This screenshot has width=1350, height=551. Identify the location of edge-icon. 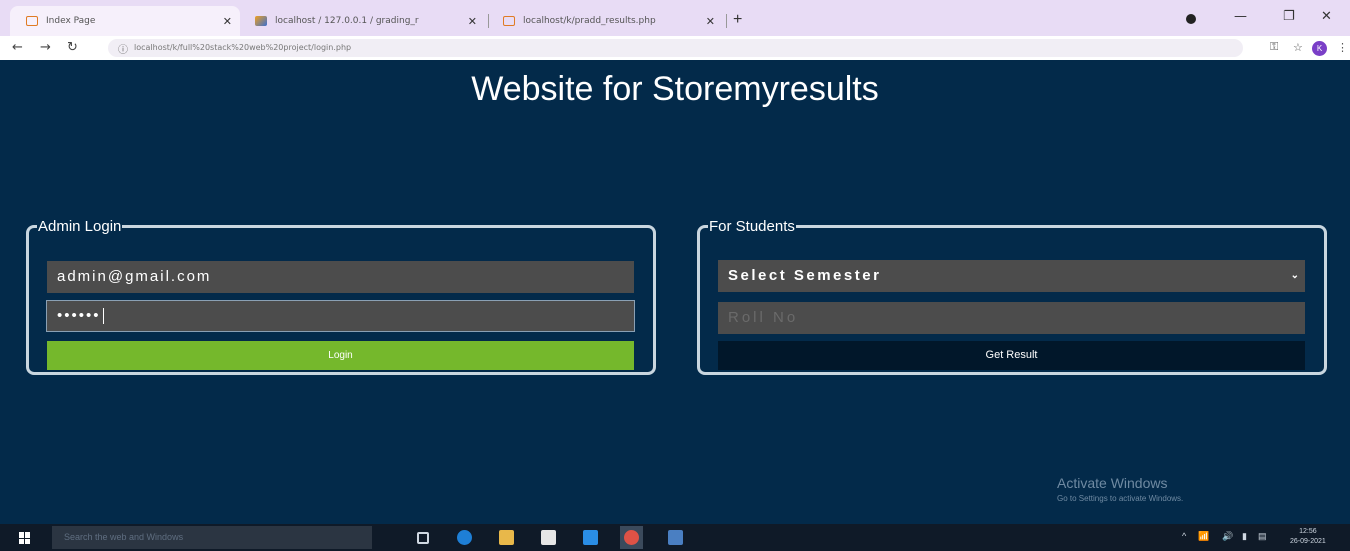
(464, 537).